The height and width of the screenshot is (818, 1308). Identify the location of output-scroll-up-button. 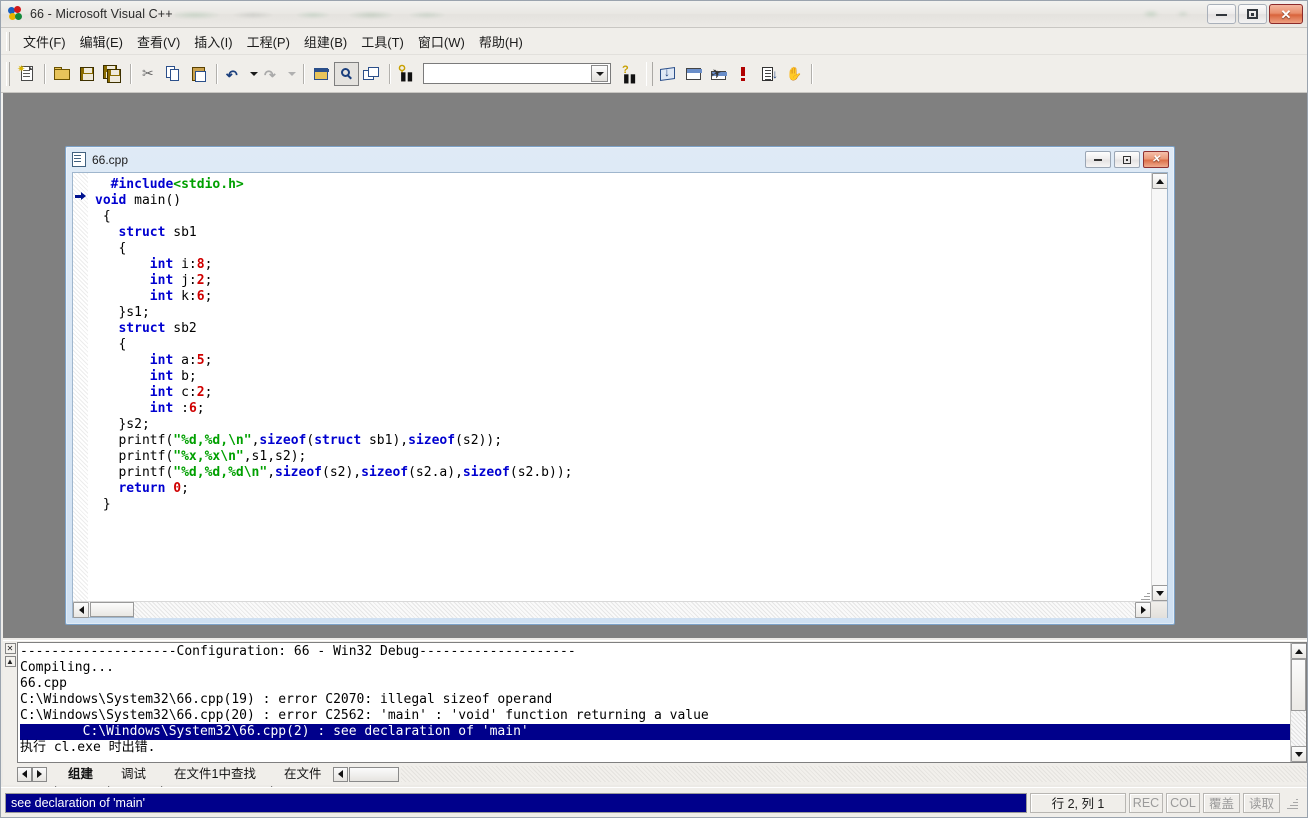
(1298, 651).